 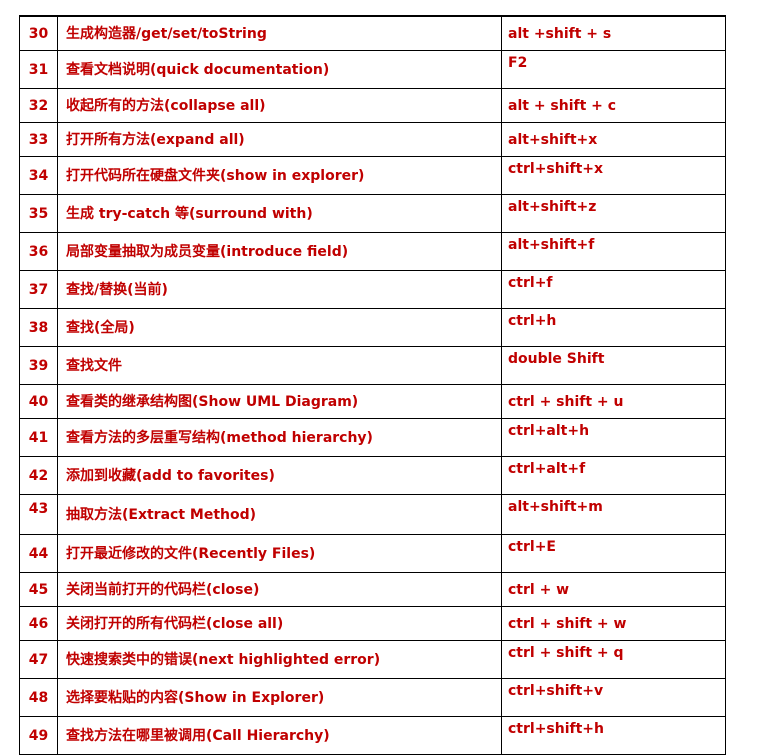 What do you see at coordinates (613, 514) in the screenshot?
I see `row-shortcut: alt+shift+m` at bounding box center [613, 514].